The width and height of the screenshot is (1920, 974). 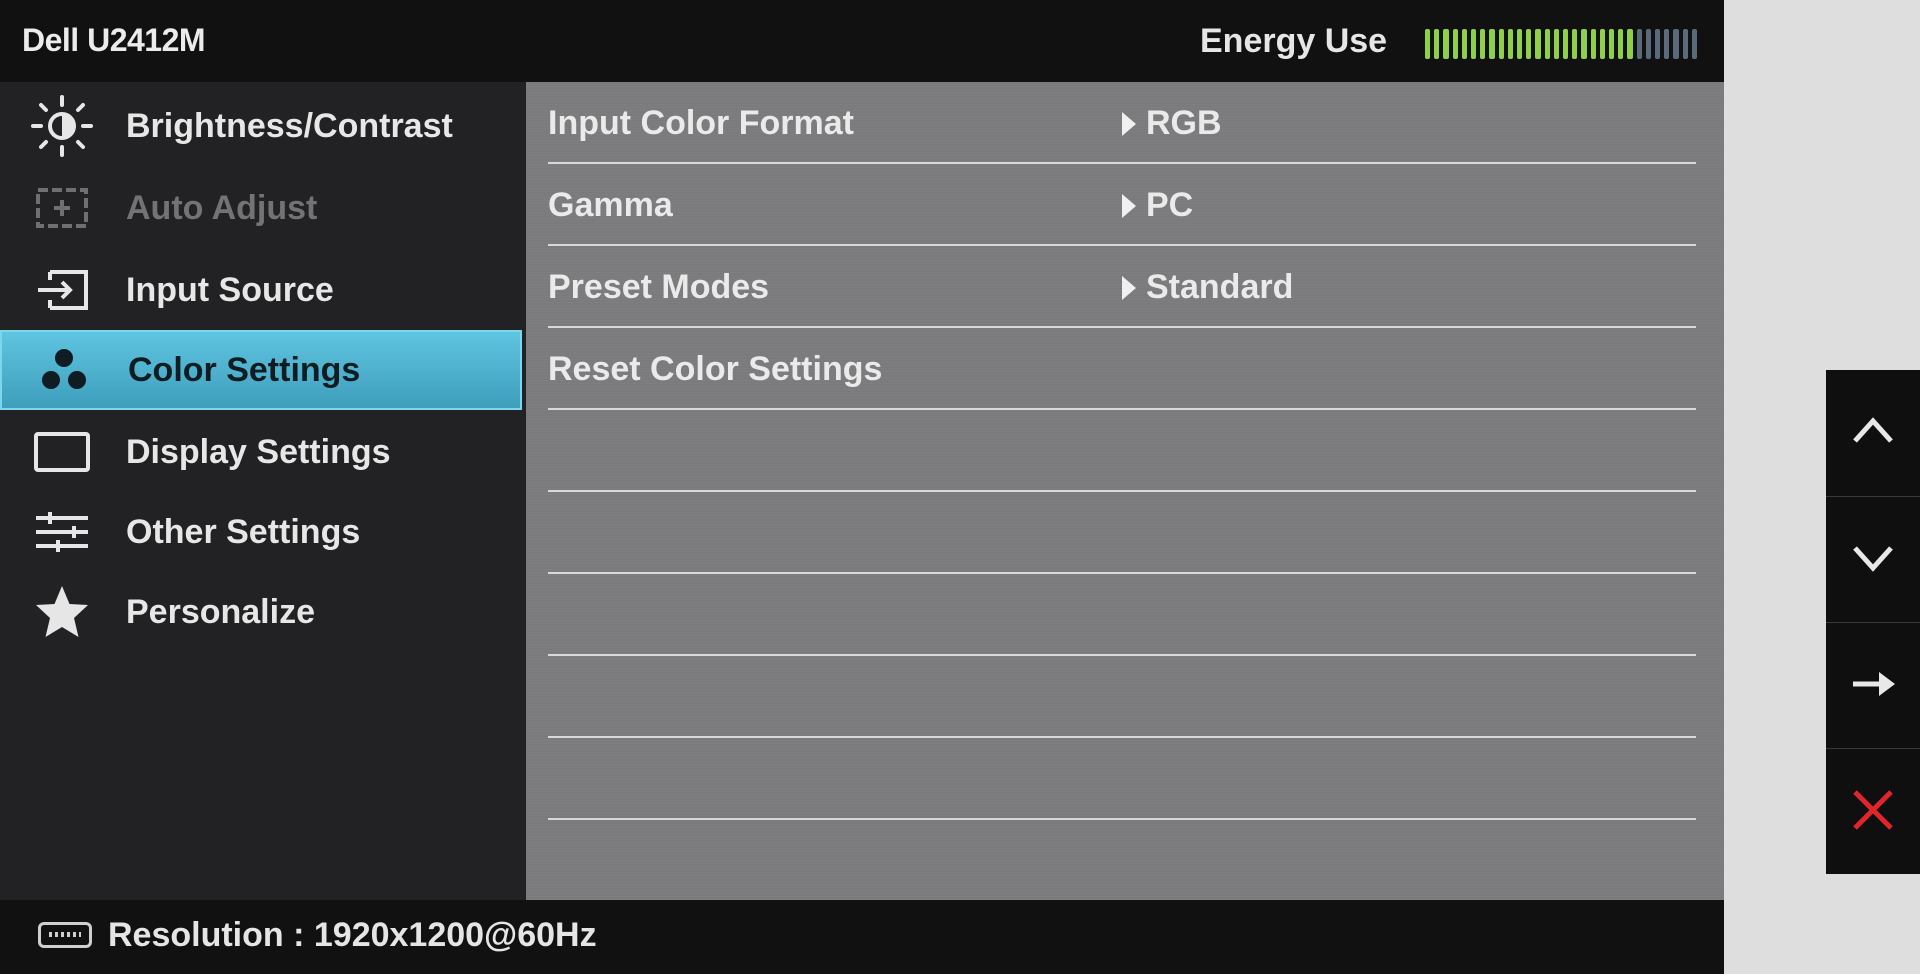 What do you see at coordinates (65, 935) in the screenshot?
I see `displayport-icon` at bounding box center [65, 935].